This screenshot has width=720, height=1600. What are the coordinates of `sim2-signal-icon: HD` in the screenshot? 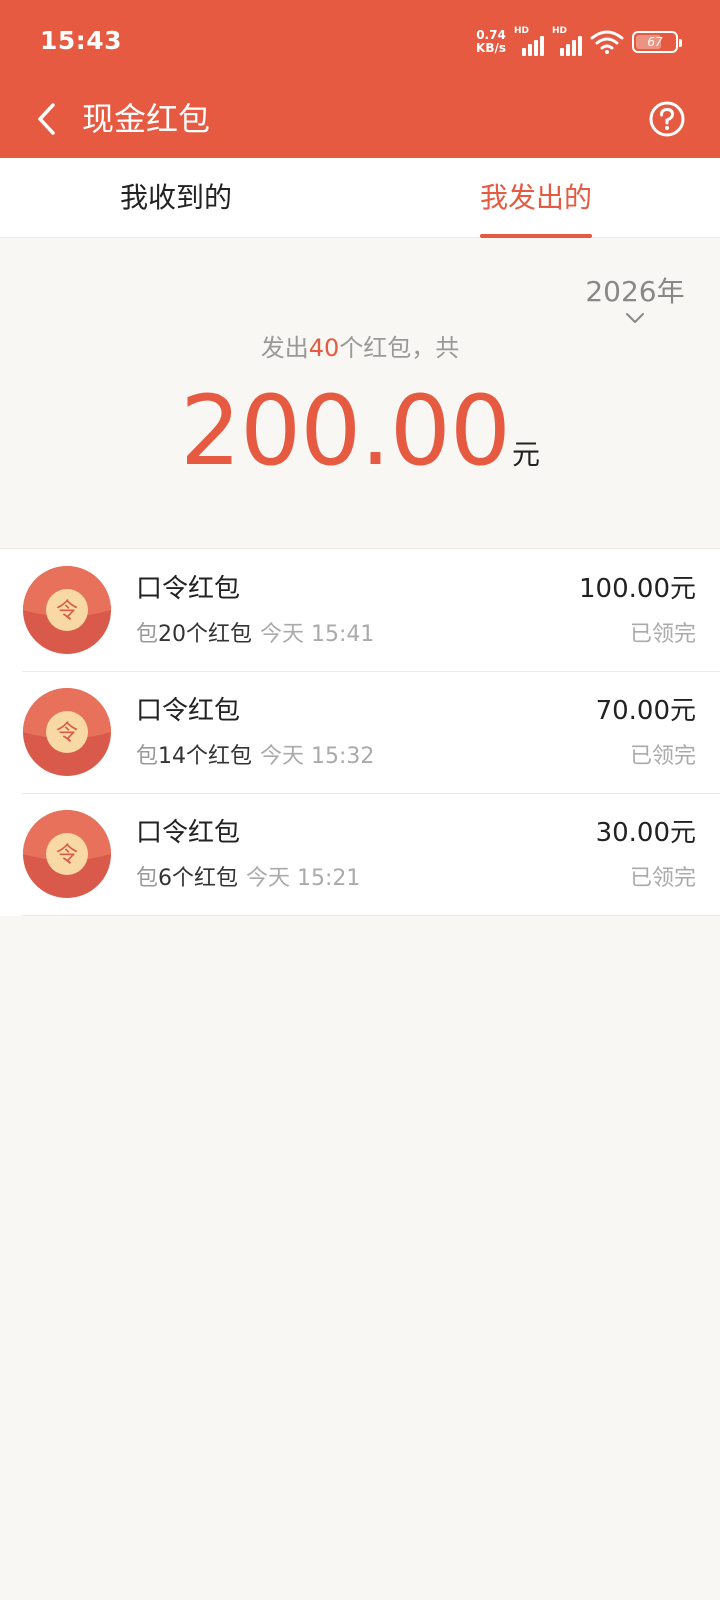 It's located at (567, 41).